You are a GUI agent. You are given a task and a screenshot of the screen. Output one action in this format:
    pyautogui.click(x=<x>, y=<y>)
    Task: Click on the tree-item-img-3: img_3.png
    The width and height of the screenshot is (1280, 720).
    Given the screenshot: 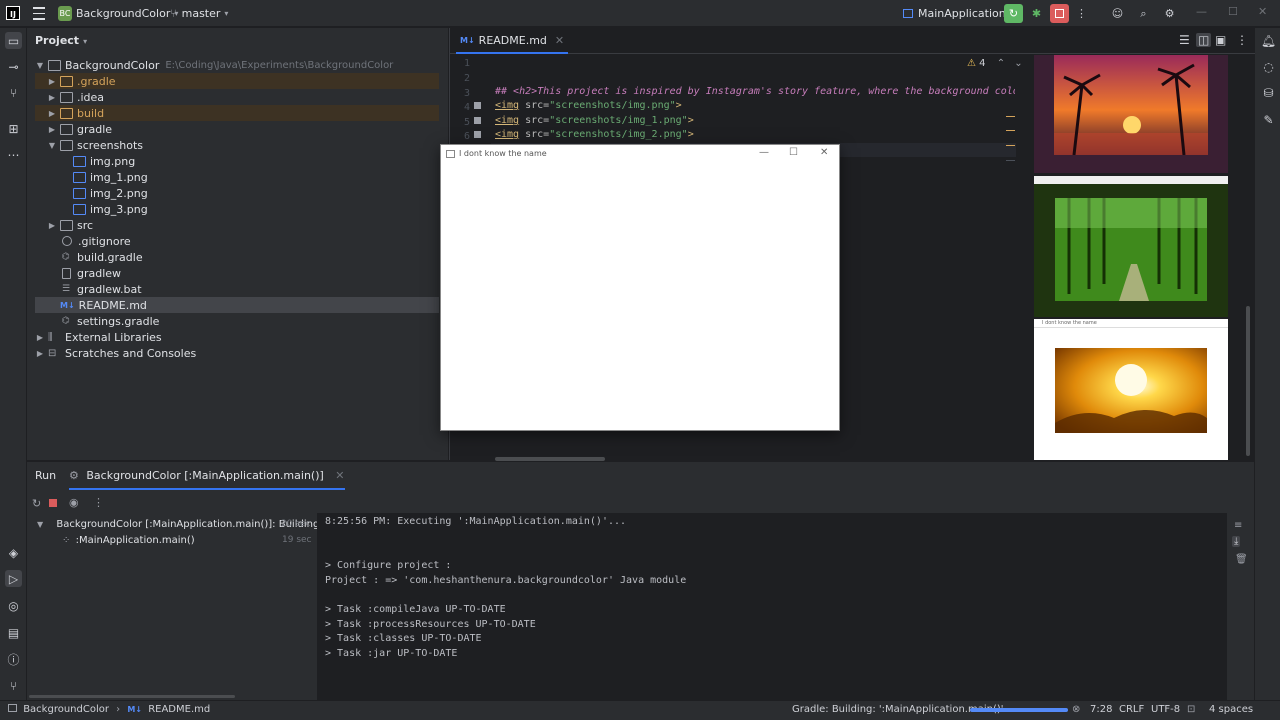 What is the action you would take?
    pyautogui.click(x=237, y=209)
    